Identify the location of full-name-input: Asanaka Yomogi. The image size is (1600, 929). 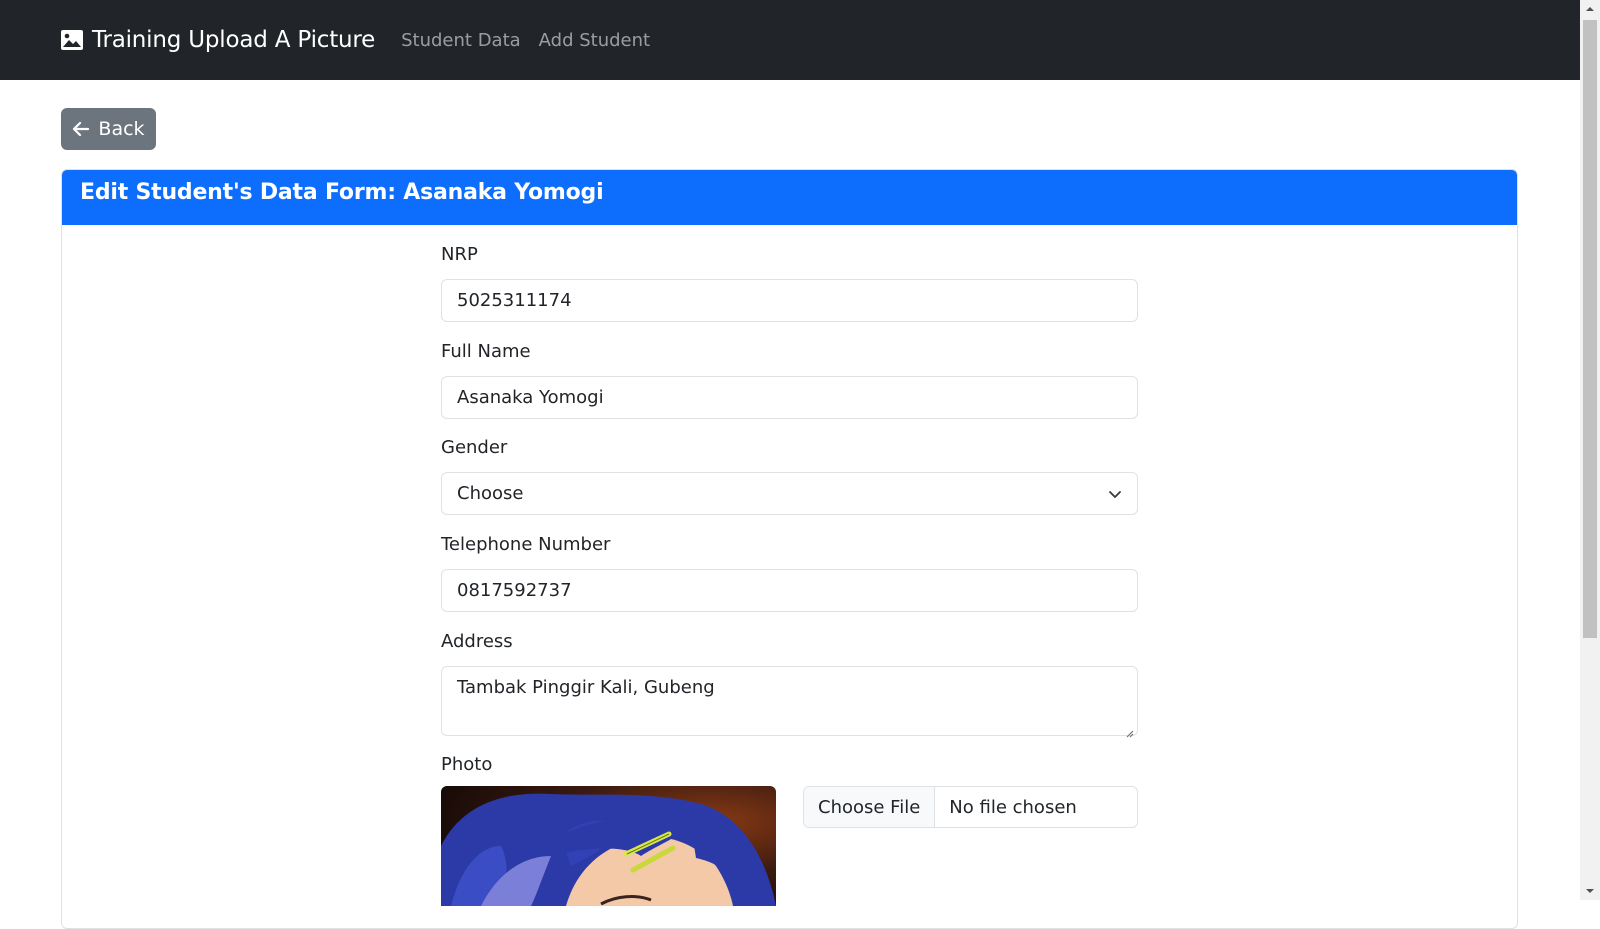
(789, 397).